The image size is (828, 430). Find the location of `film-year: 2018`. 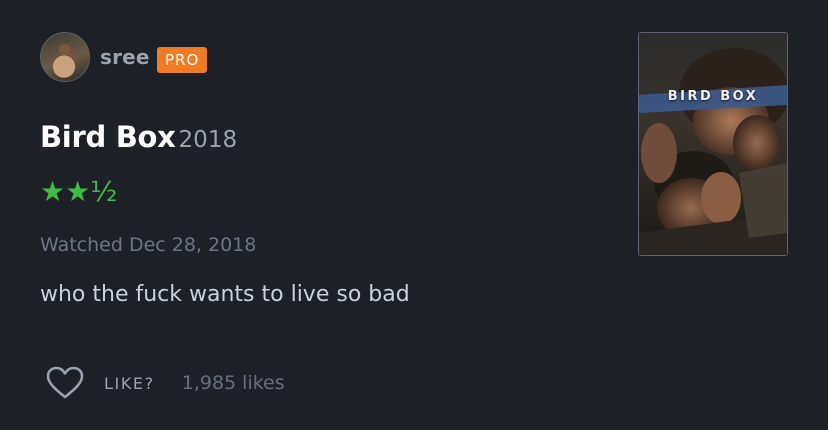

film-year: 2018 is located at coordinates (208, 140).